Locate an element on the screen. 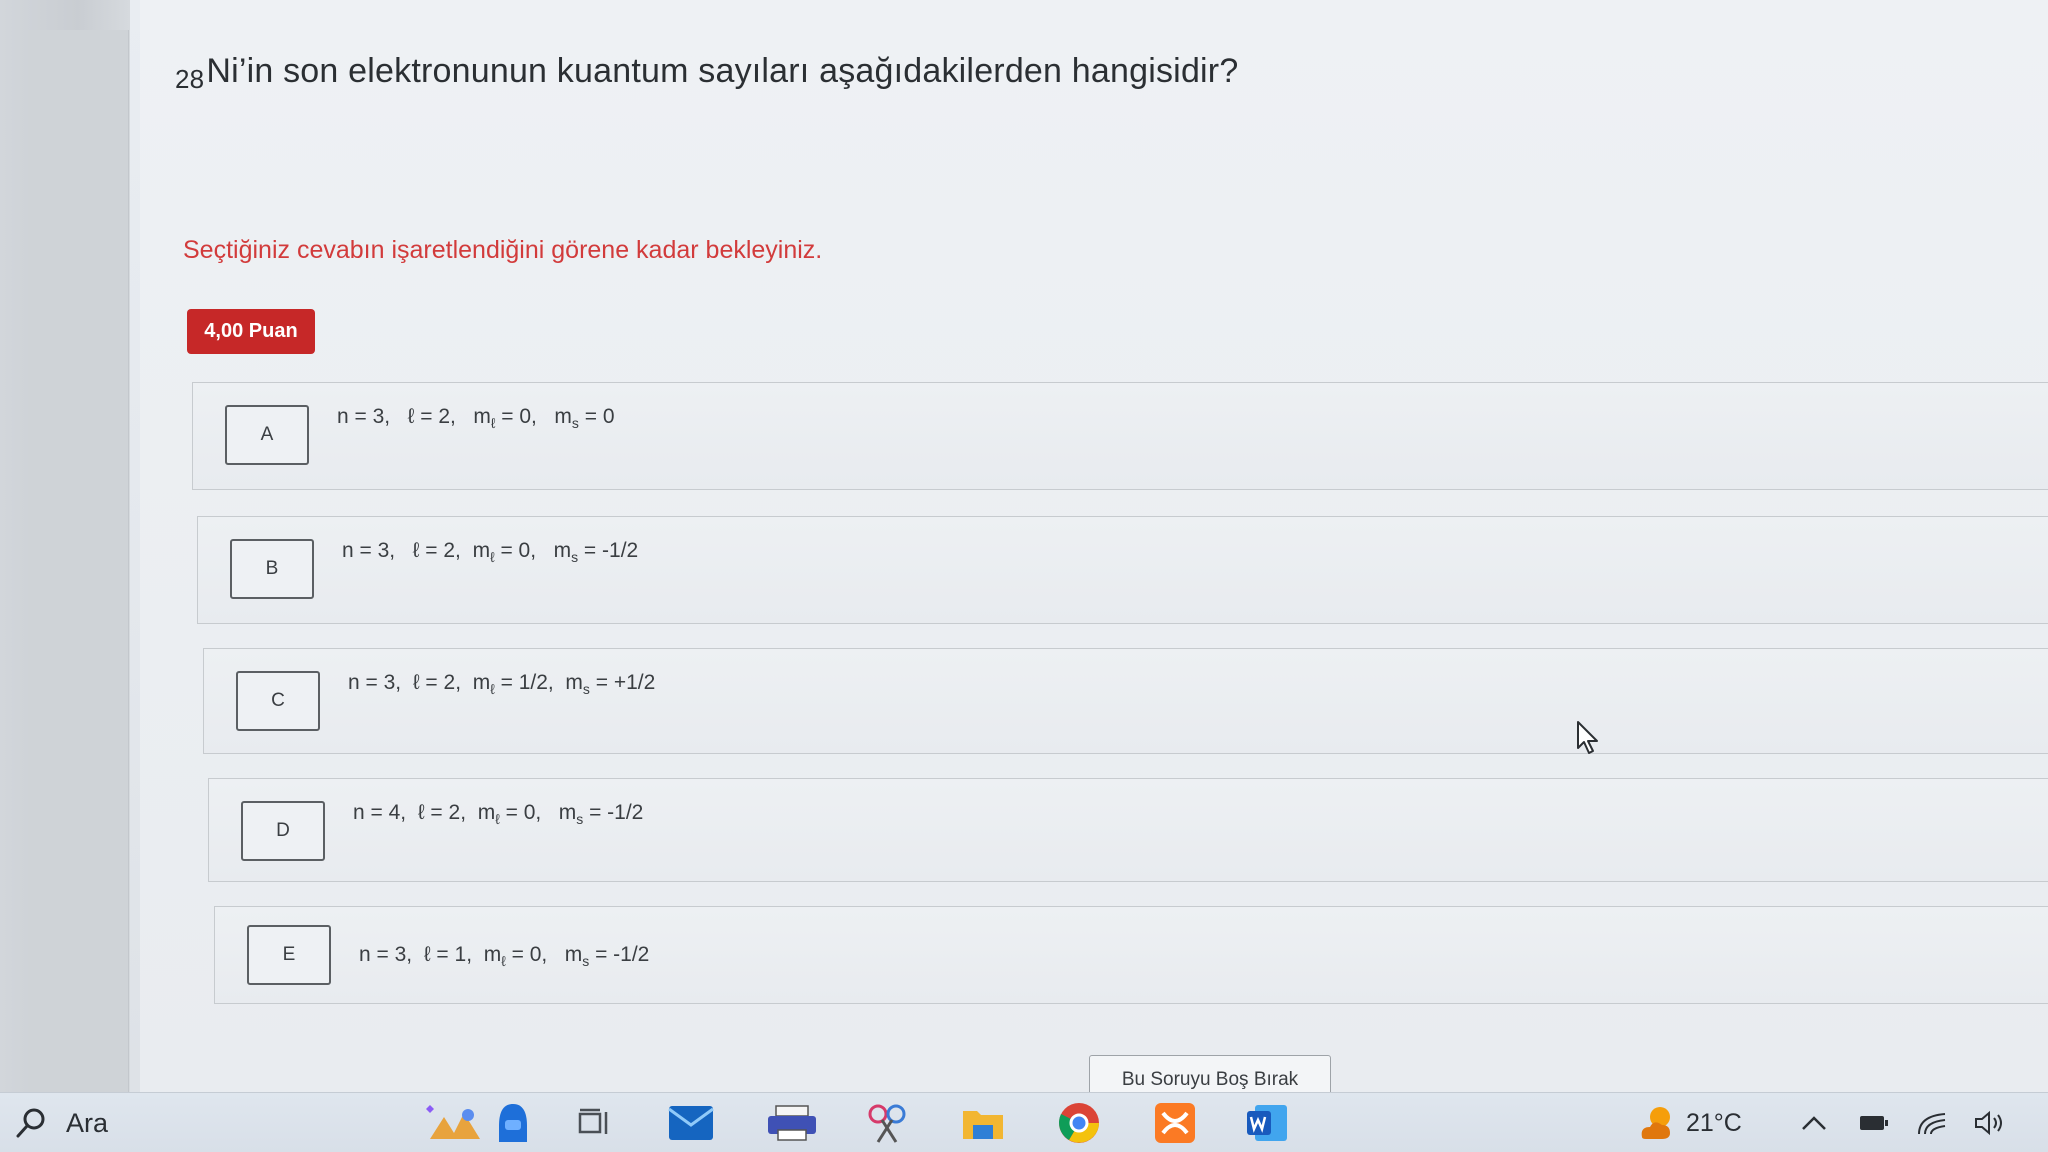  option-d-ml: = 0, is located at coordinates (523, 812).